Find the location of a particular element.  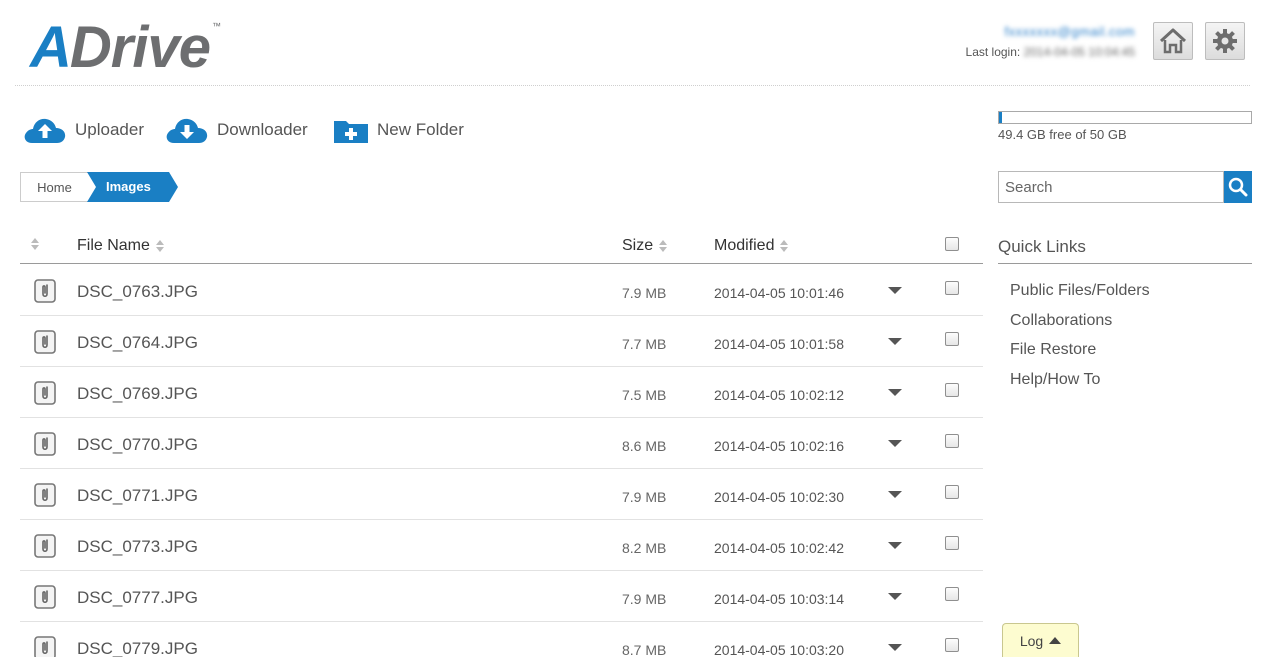

file-modified: 2014-04-05 10:03:20 is located at coordinates (779, 649).